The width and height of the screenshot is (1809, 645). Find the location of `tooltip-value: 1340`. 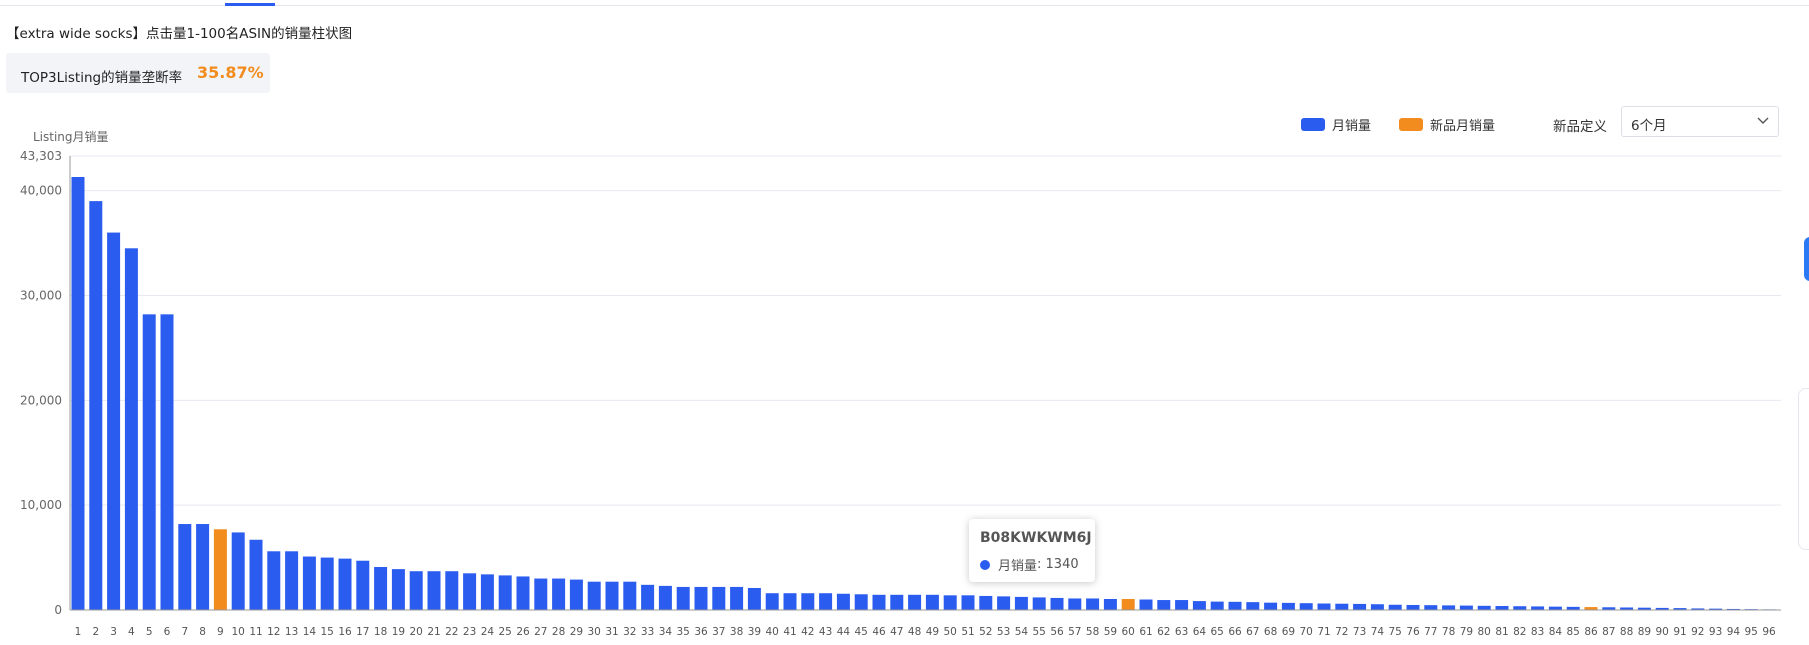

tooltip-value: 1340 is located at coordinates (1062, 564).